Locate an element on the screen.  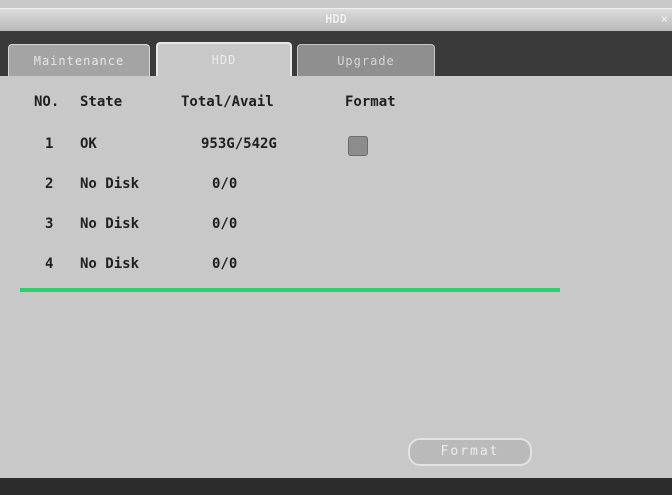
tab-maintenance: Maintenance is located at coordinates (79, 60).